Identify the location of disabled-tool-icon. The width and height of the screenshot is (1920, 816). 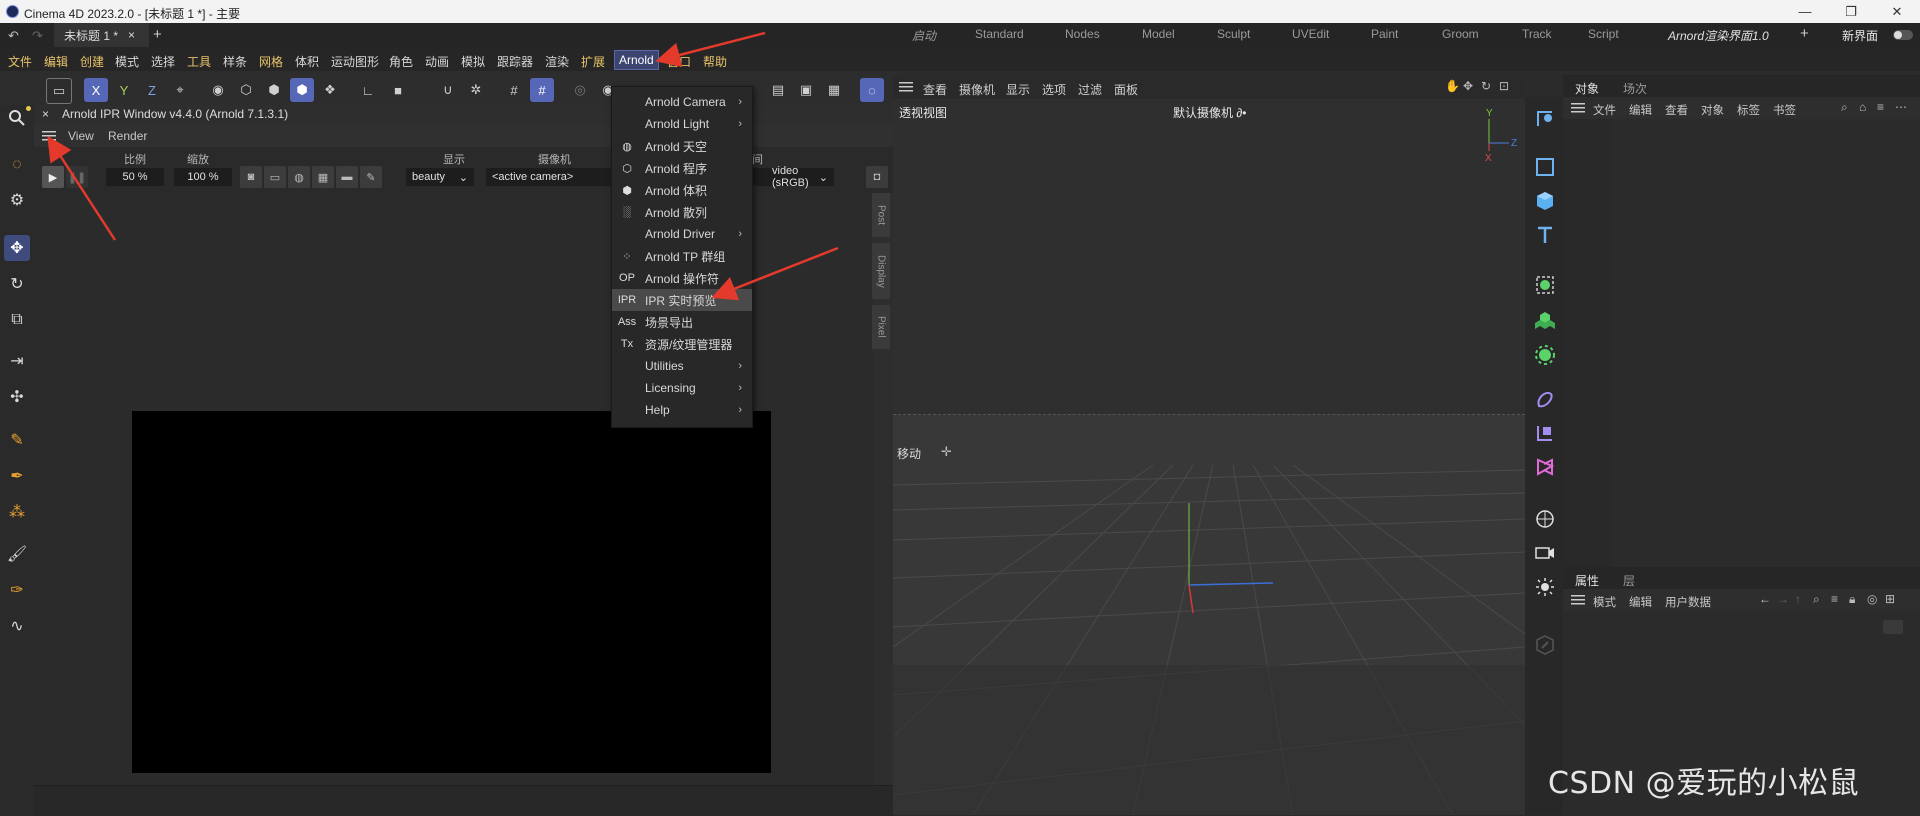
(1545, 645).